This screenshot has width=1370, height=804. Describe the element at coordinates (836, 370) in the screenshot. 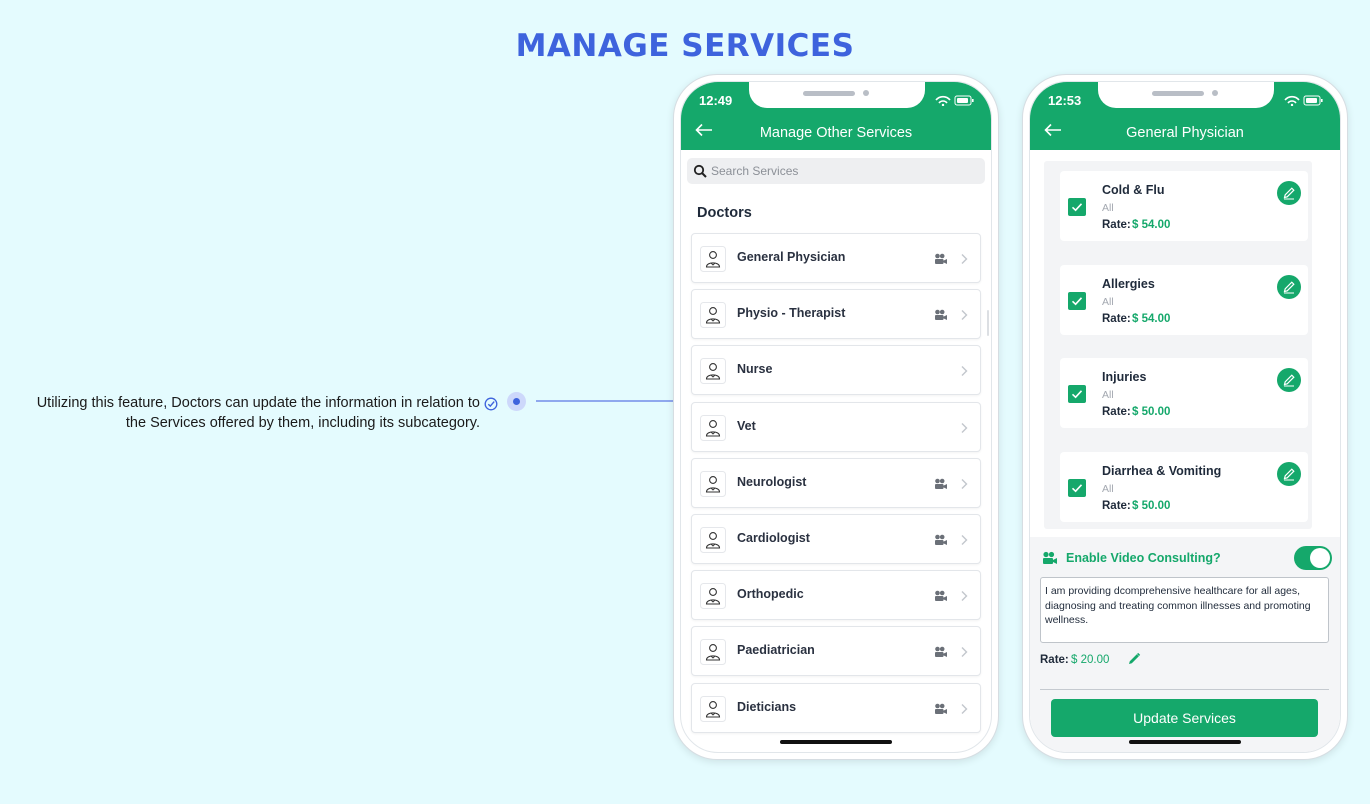

I see `service-row: Nurse` at that location.